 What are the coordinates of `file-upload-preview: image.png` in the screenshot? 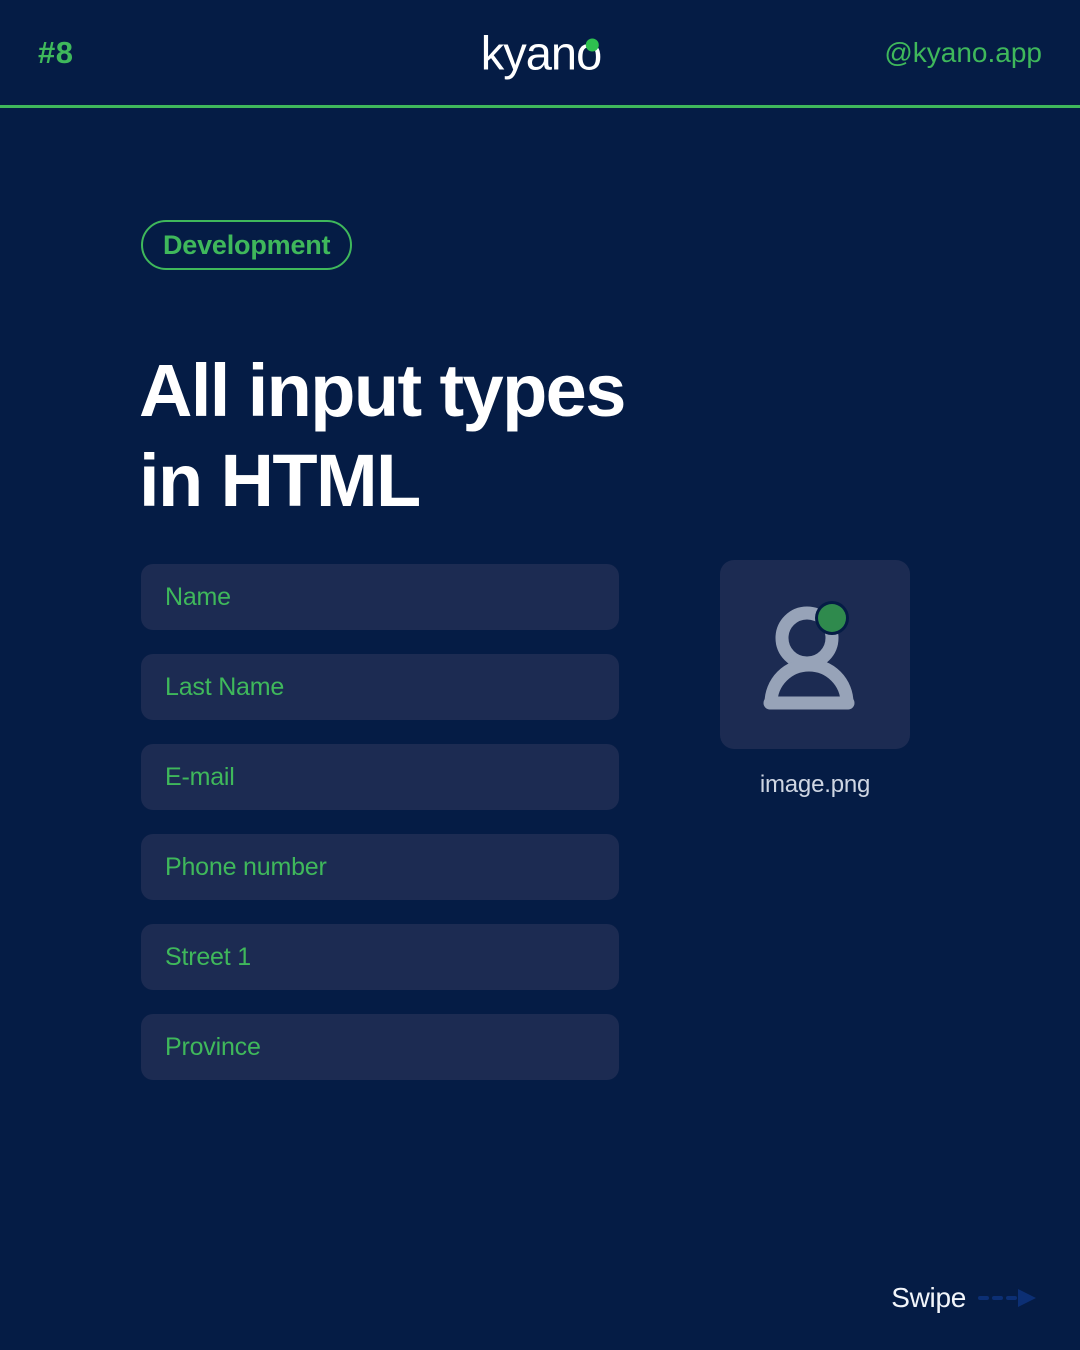 It's located at (815, 679).